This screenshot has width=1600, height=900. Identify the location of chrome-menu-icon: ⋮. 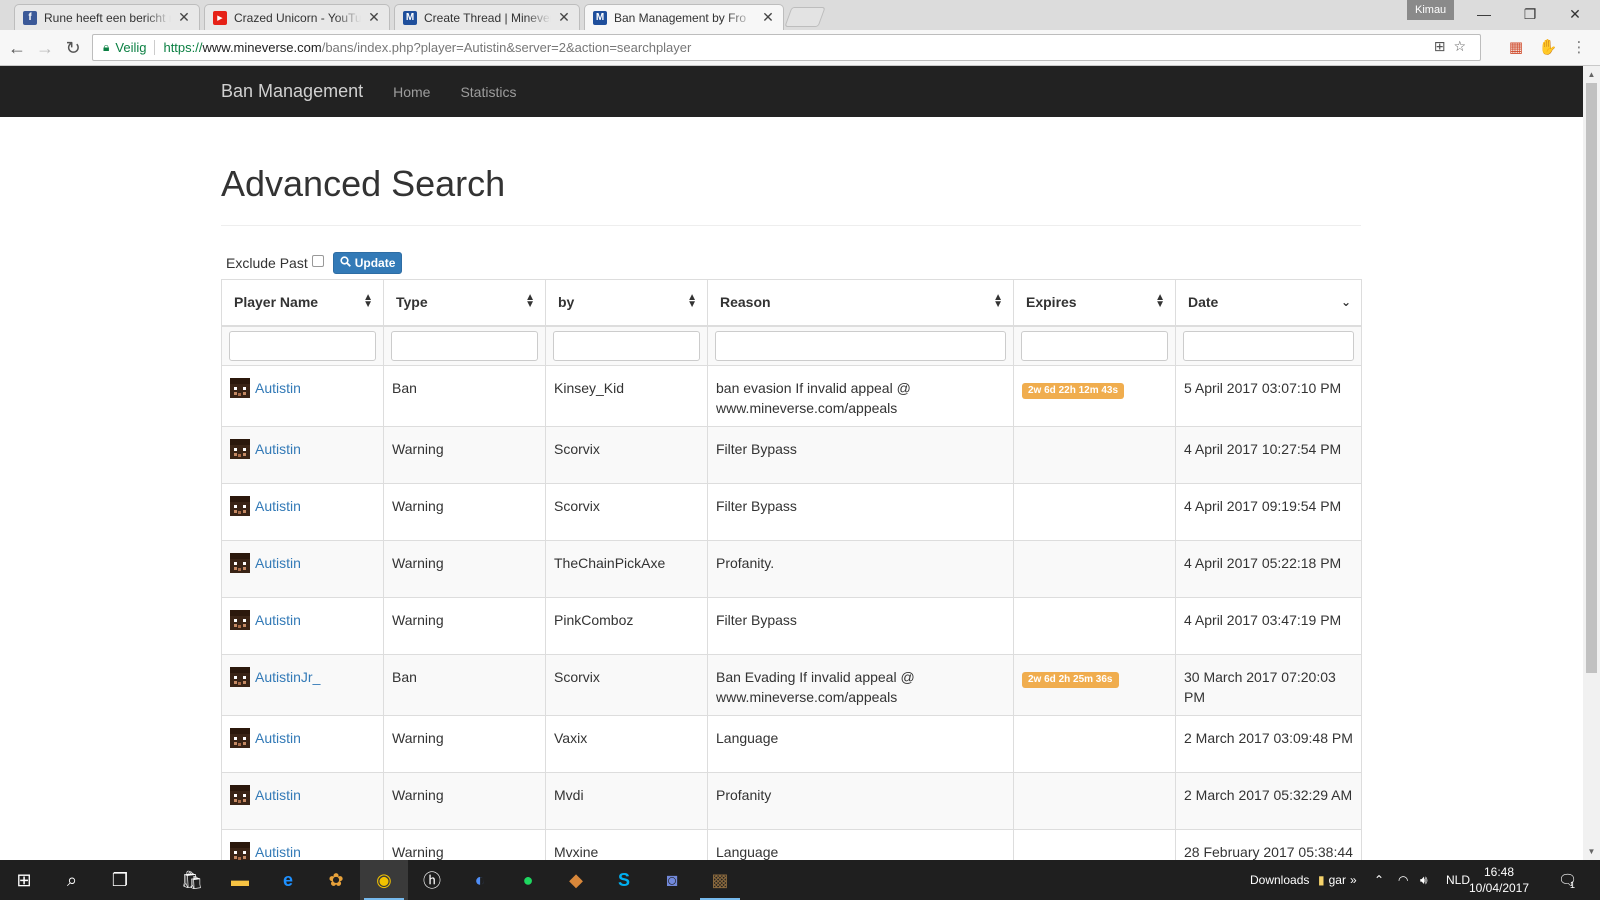
(1579, 48).